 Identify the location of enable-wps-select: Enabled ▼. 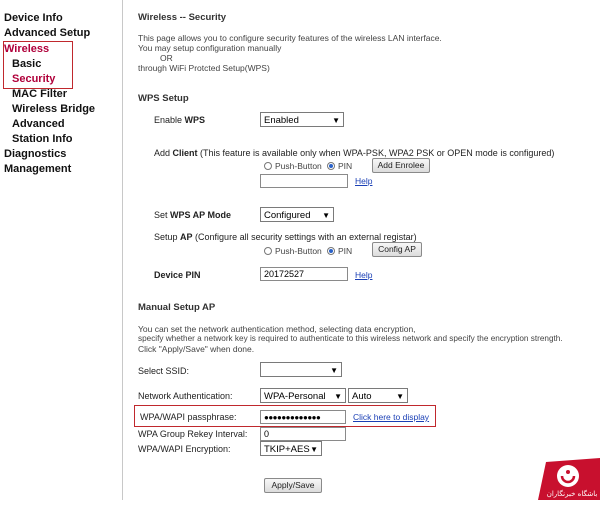
(302, 119).